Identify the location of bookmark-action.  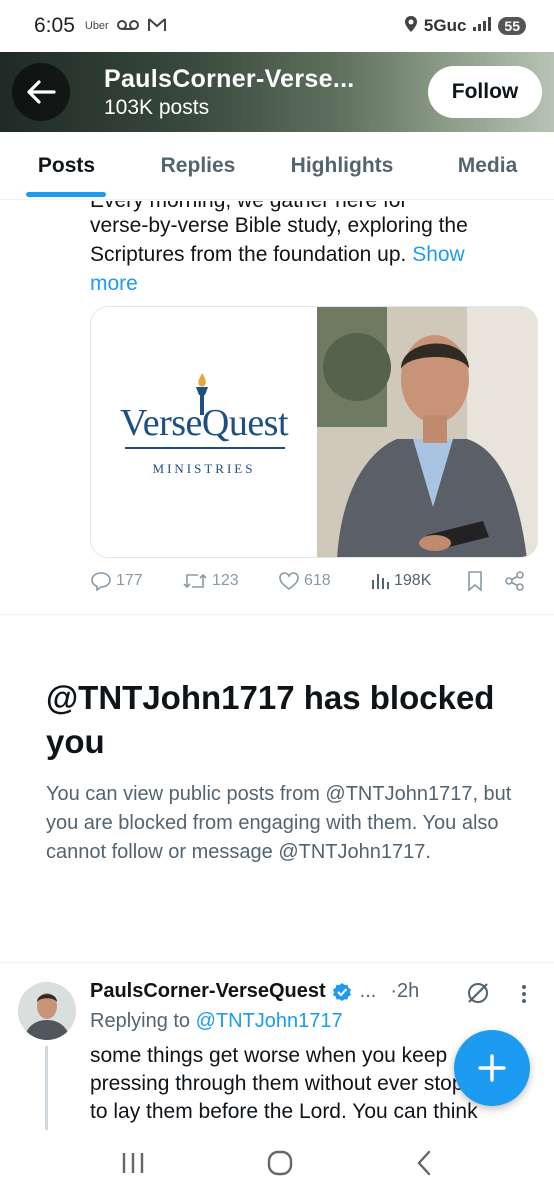
(485, 581).